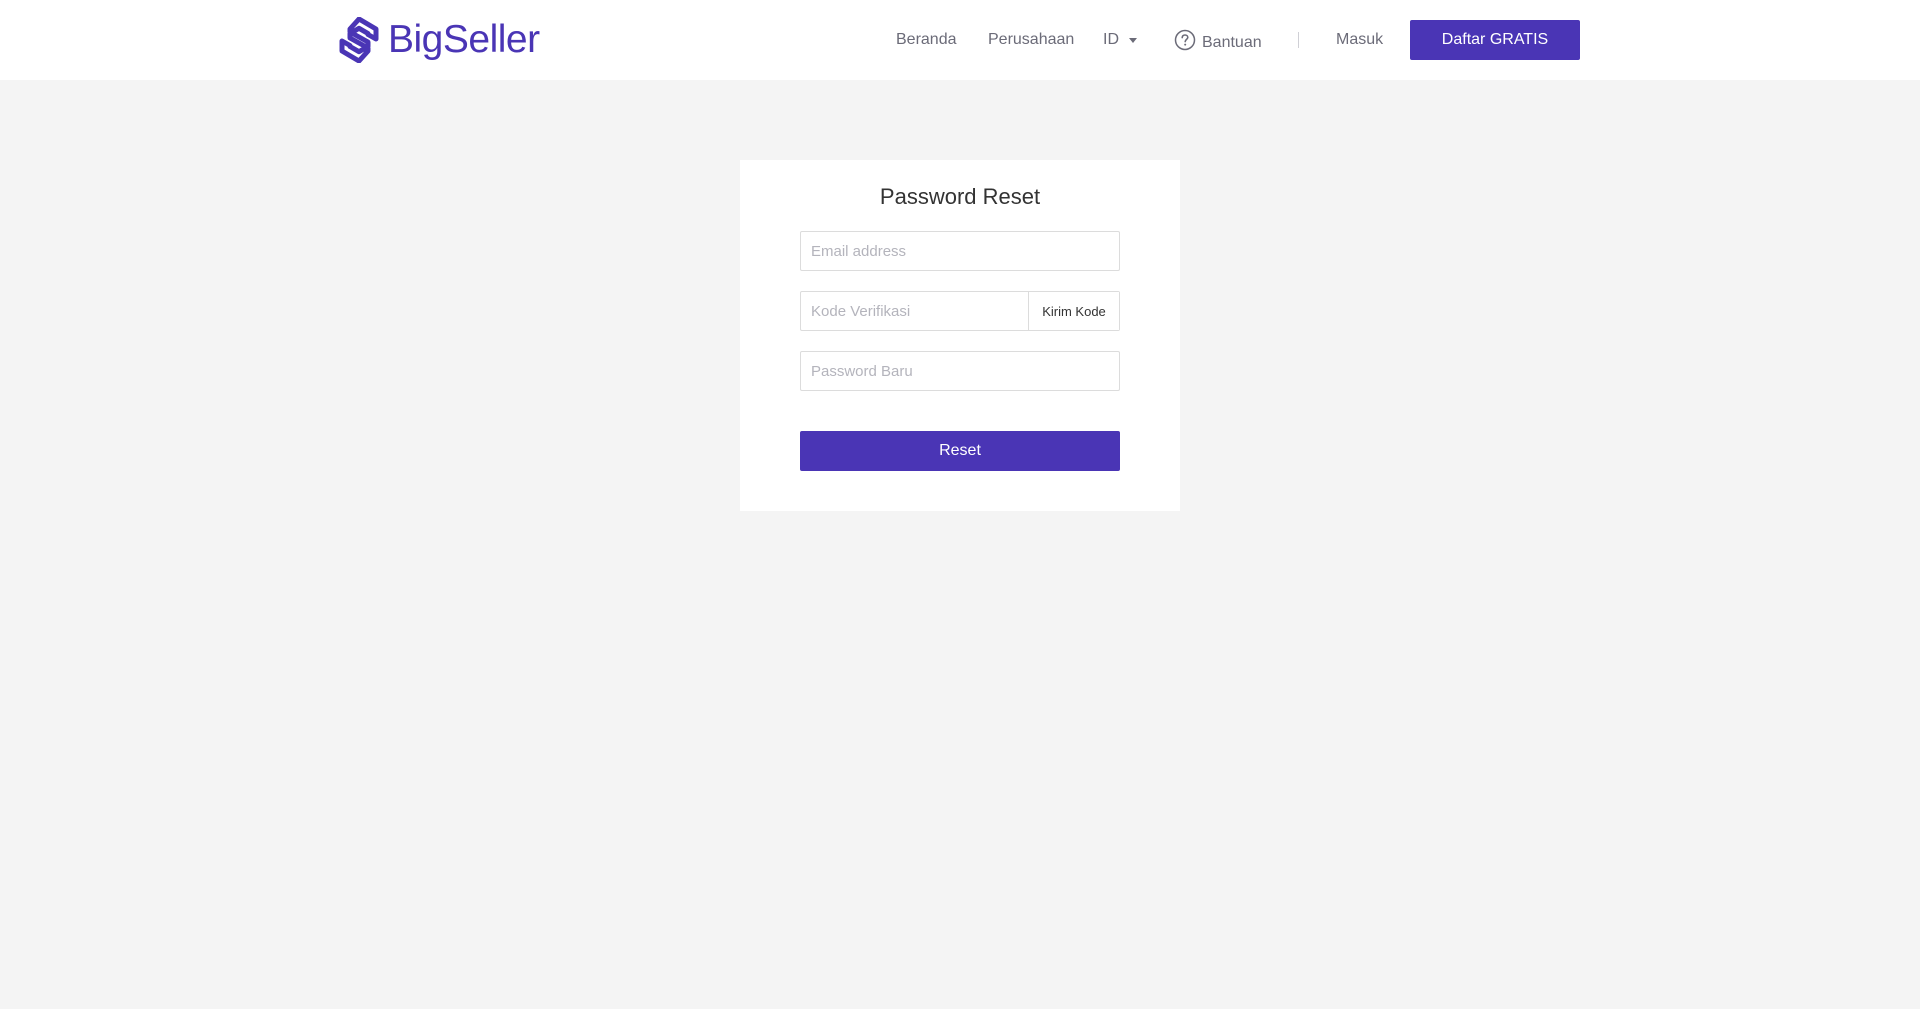 The width and height of the screenshot is (1920, 1009). What do you see at coordinates (1031, 40) in the screenshot?
I see `nav-company-link: Perusahaan` at bounding box center [1031, 40].